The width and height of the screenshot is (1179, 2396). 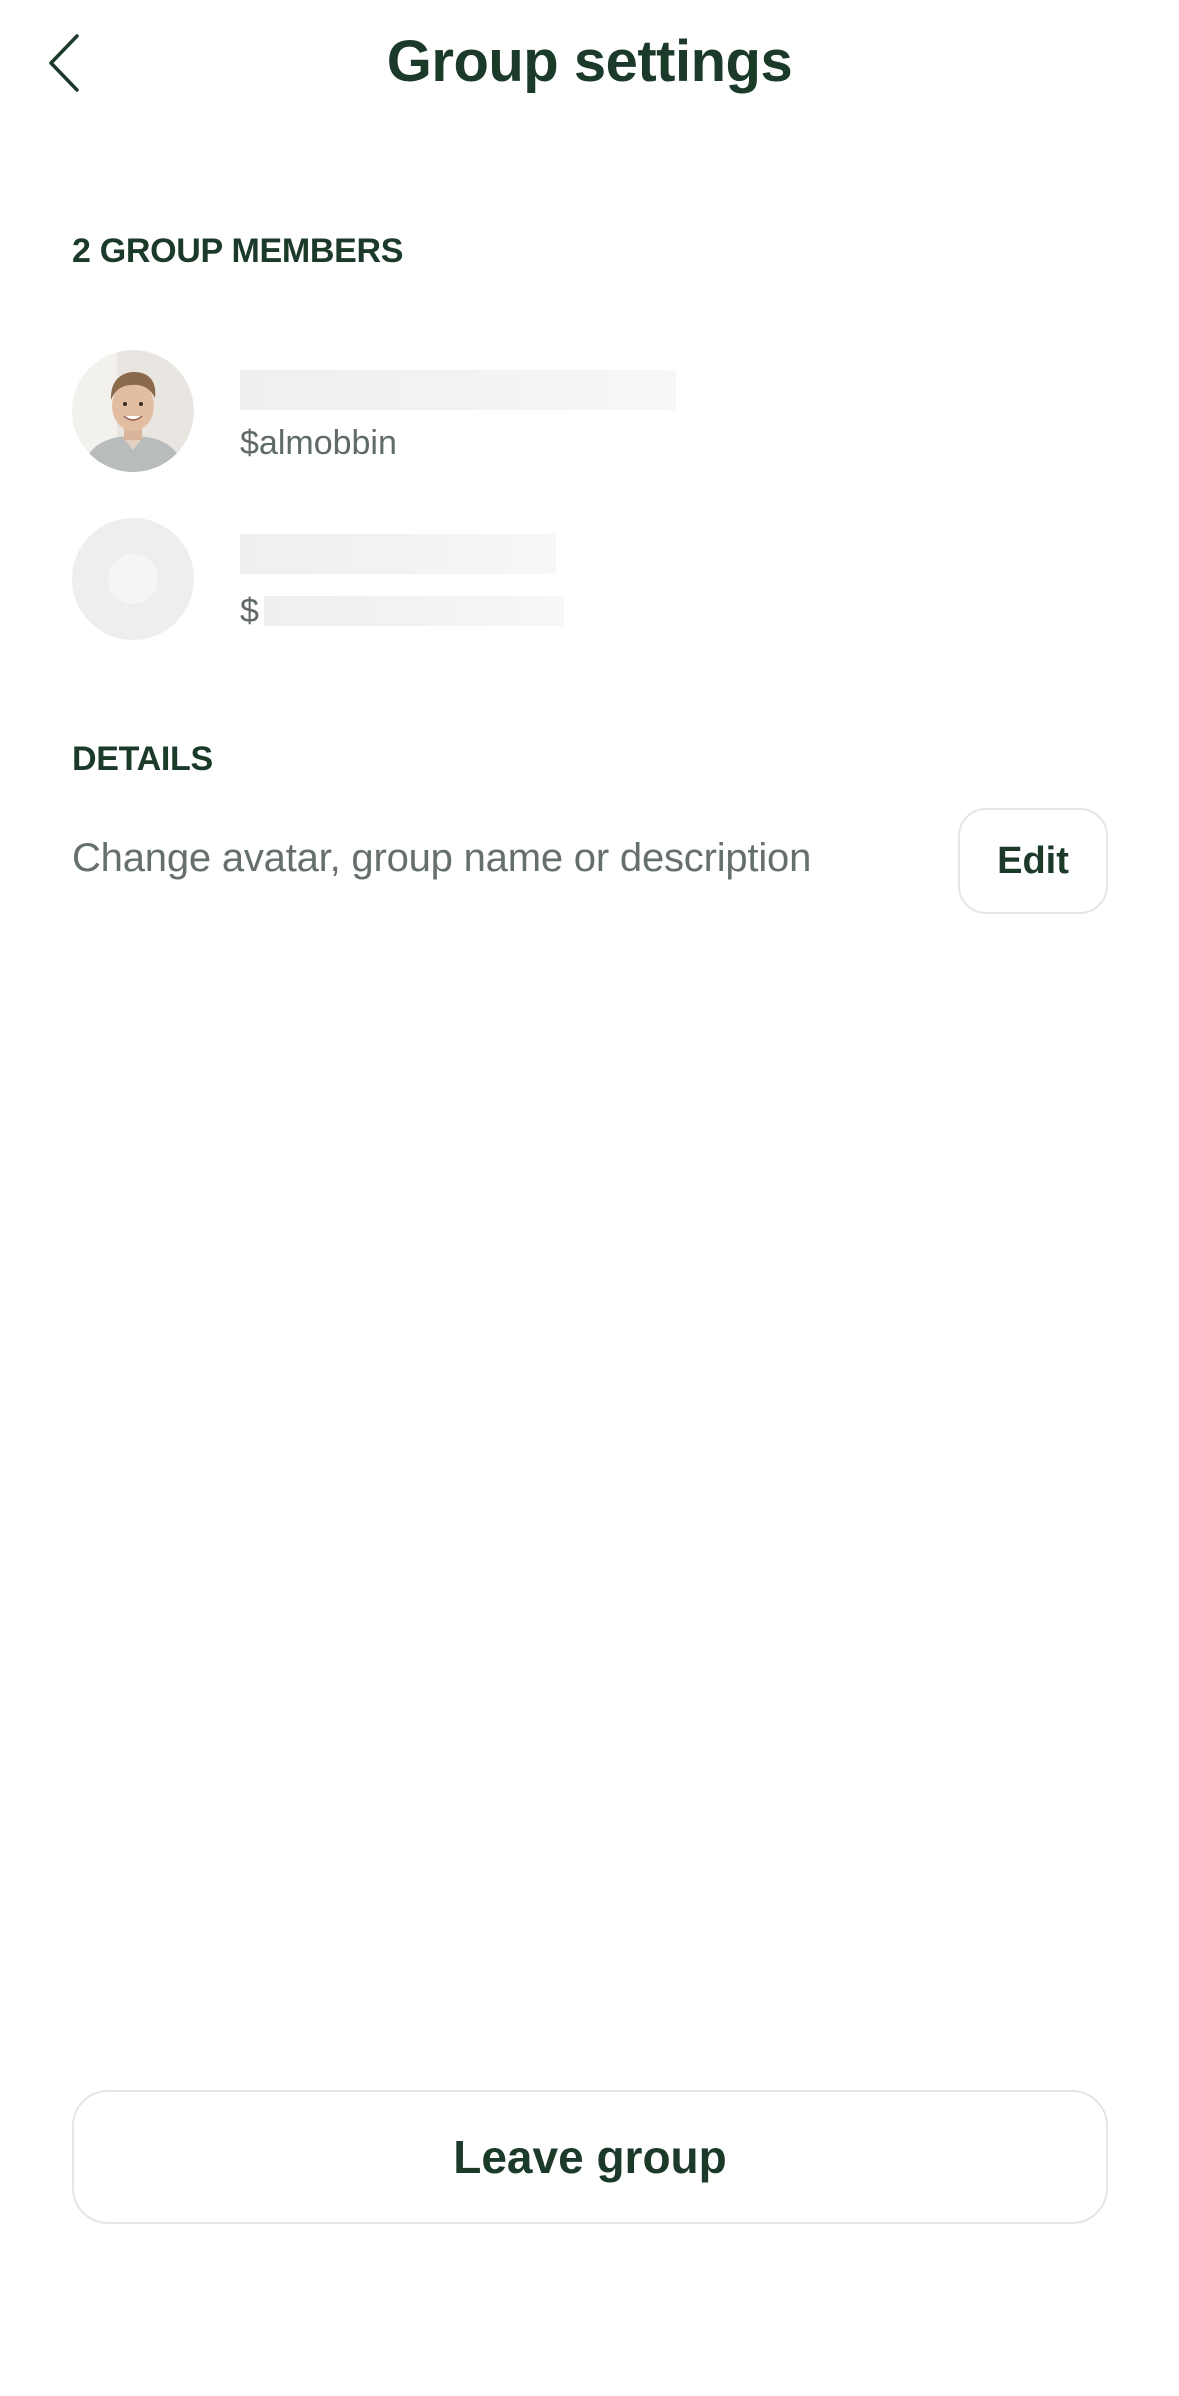 I want to click on avatar-placeholder-dot, so click(x=133, y=579).